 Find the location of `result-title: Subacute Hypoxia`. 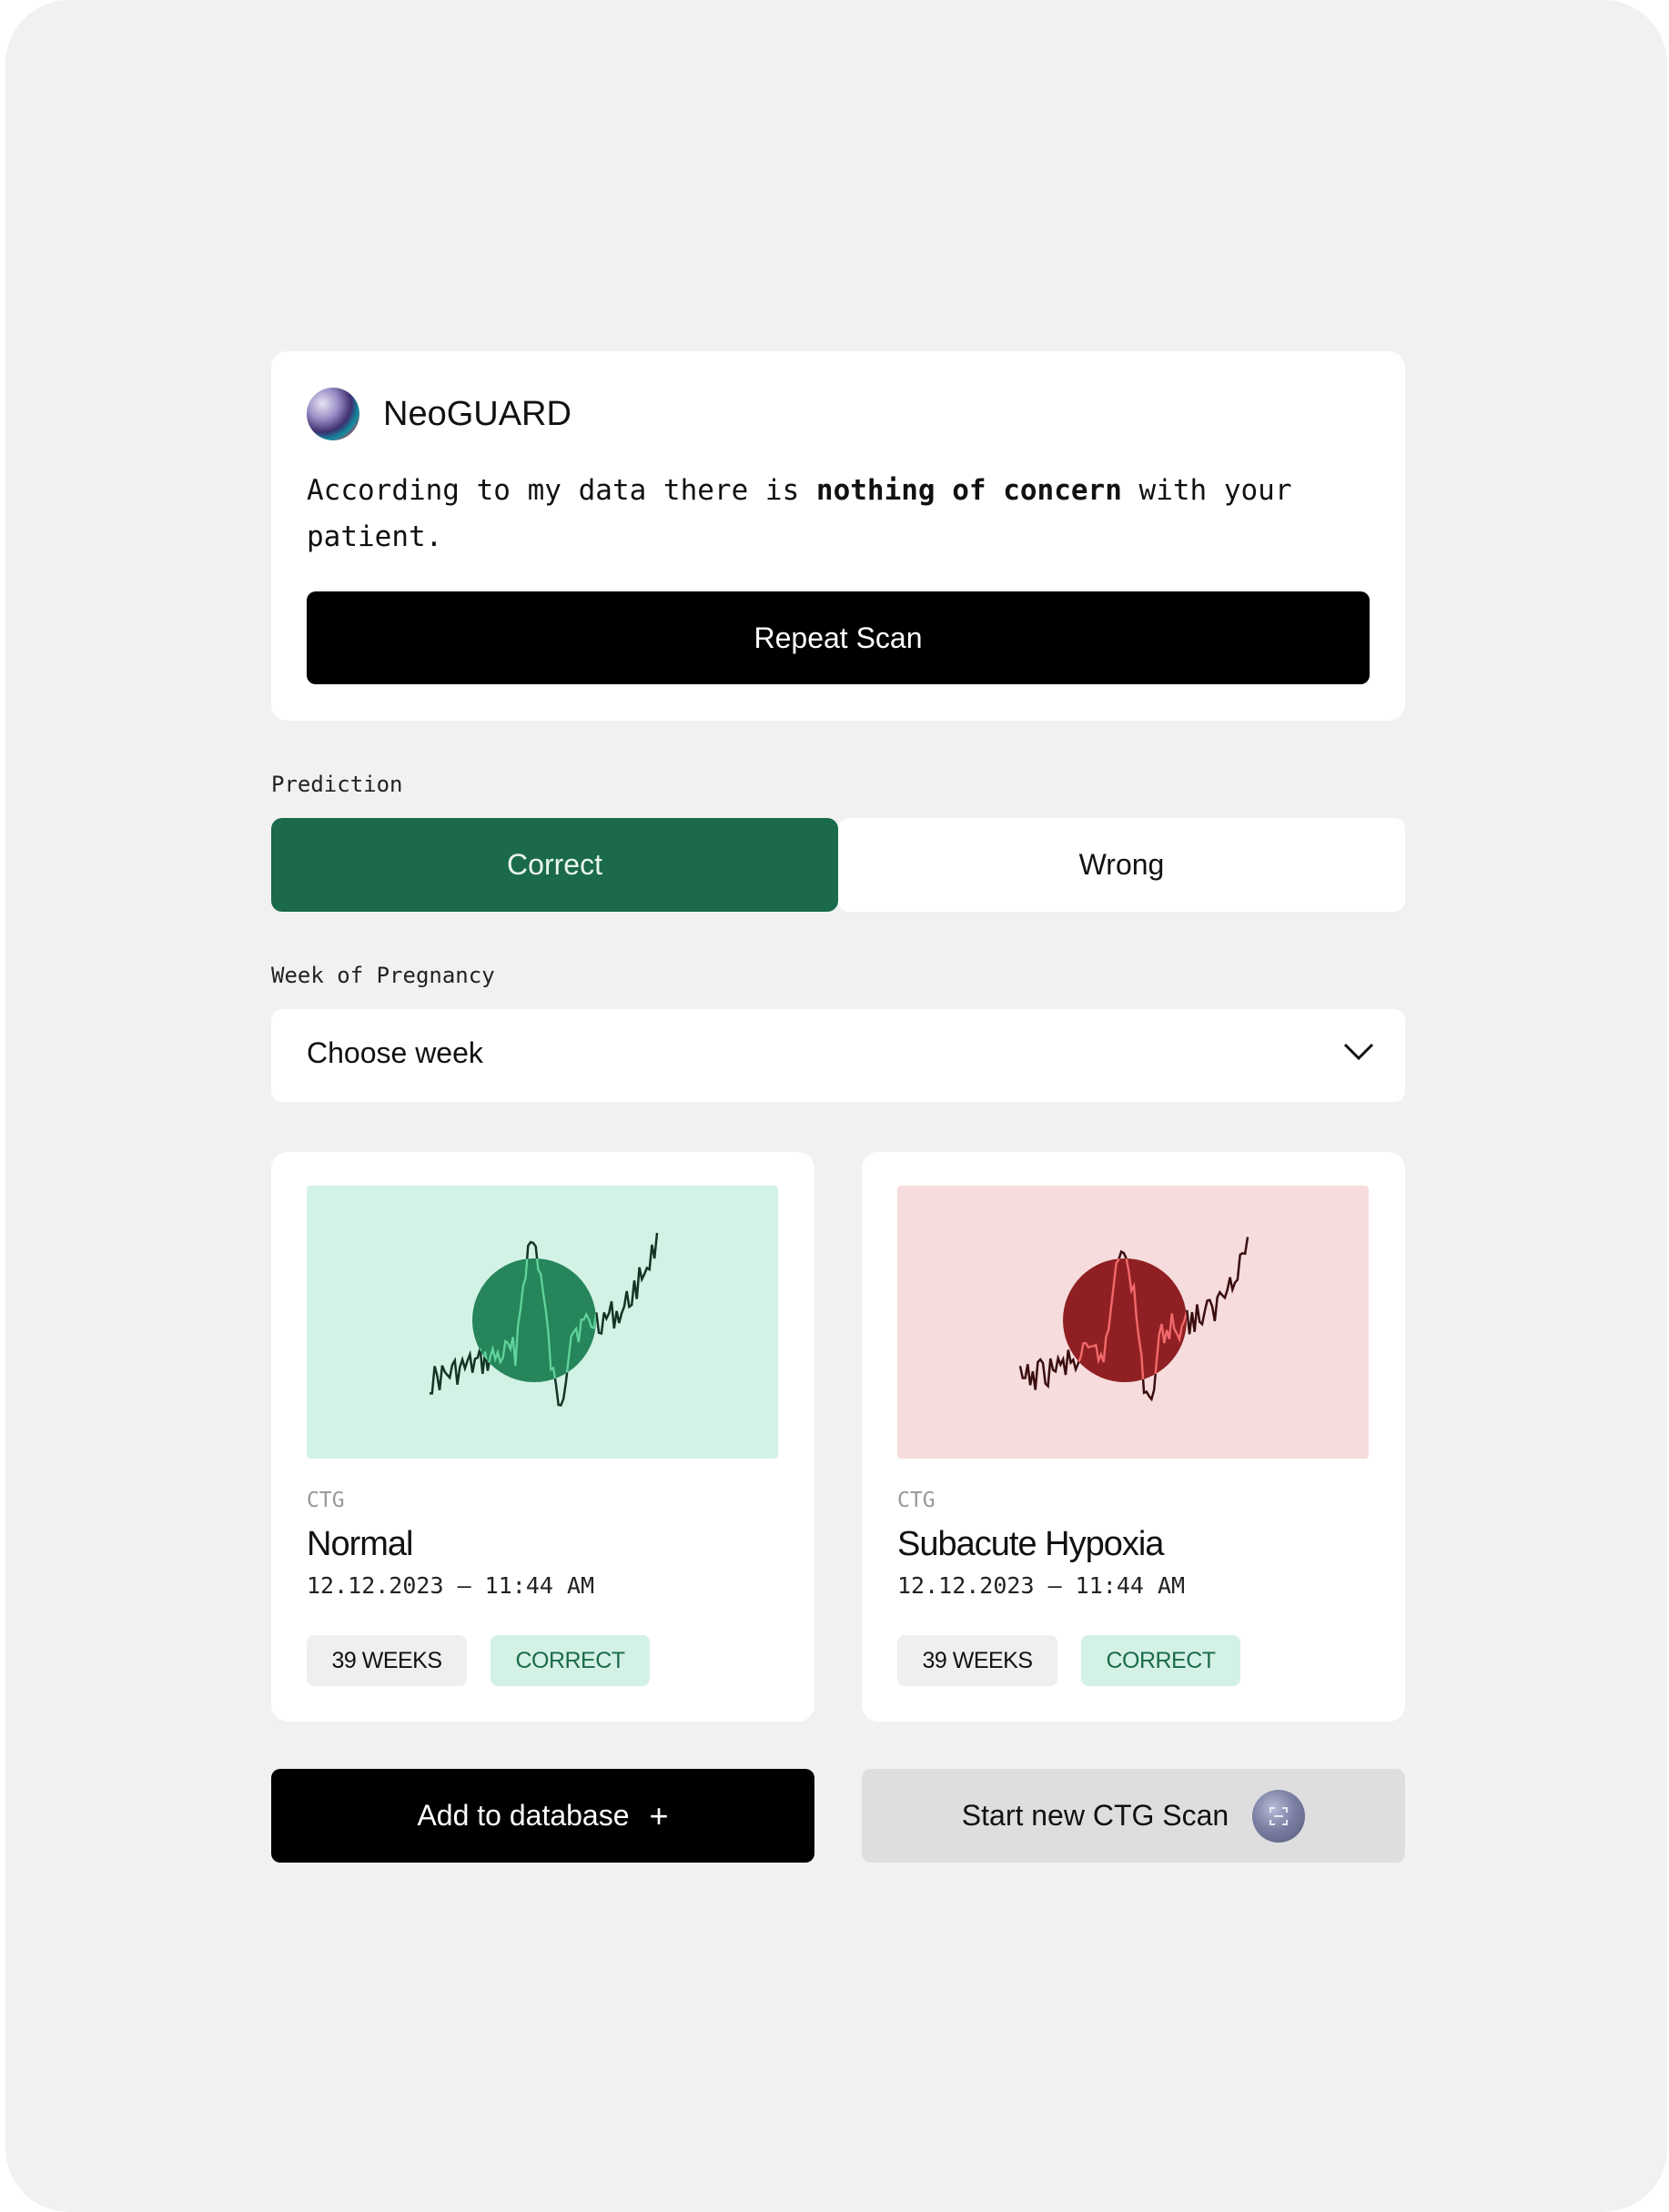

result-title: Subacute Hypoxia is located at coordinates (1031, 1544).